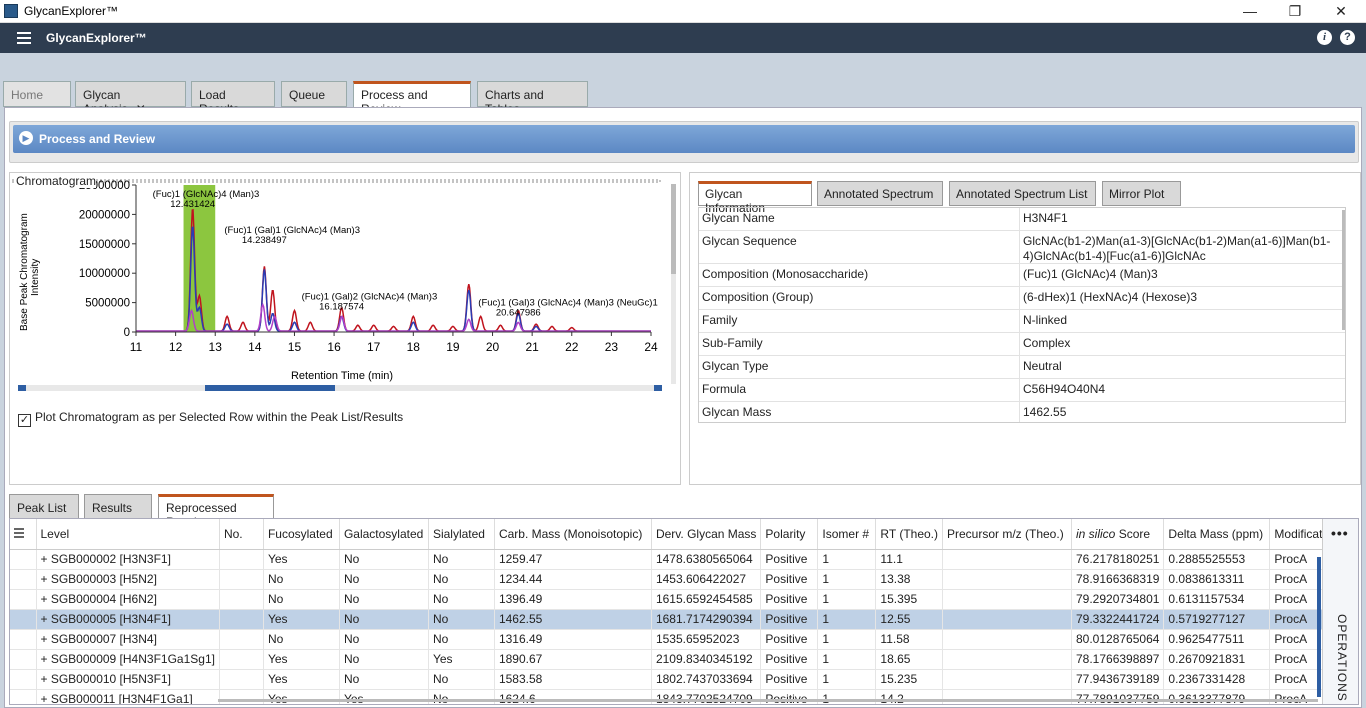 The width and height of the screenshot is (1366, 708). What do you see at coordinates (127, 333) in the screenshot?
I see `y-tick-label: 0` at bounding box center [127, 333].